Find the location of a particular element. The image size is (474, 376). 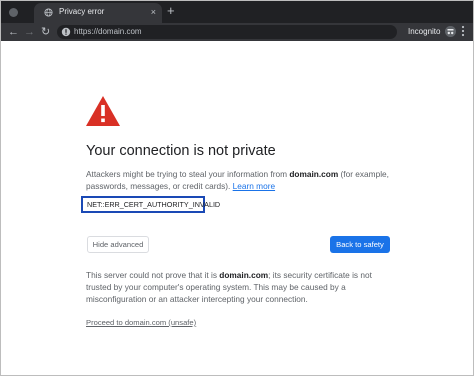

globe-icon is located at coordinates (48, 12).